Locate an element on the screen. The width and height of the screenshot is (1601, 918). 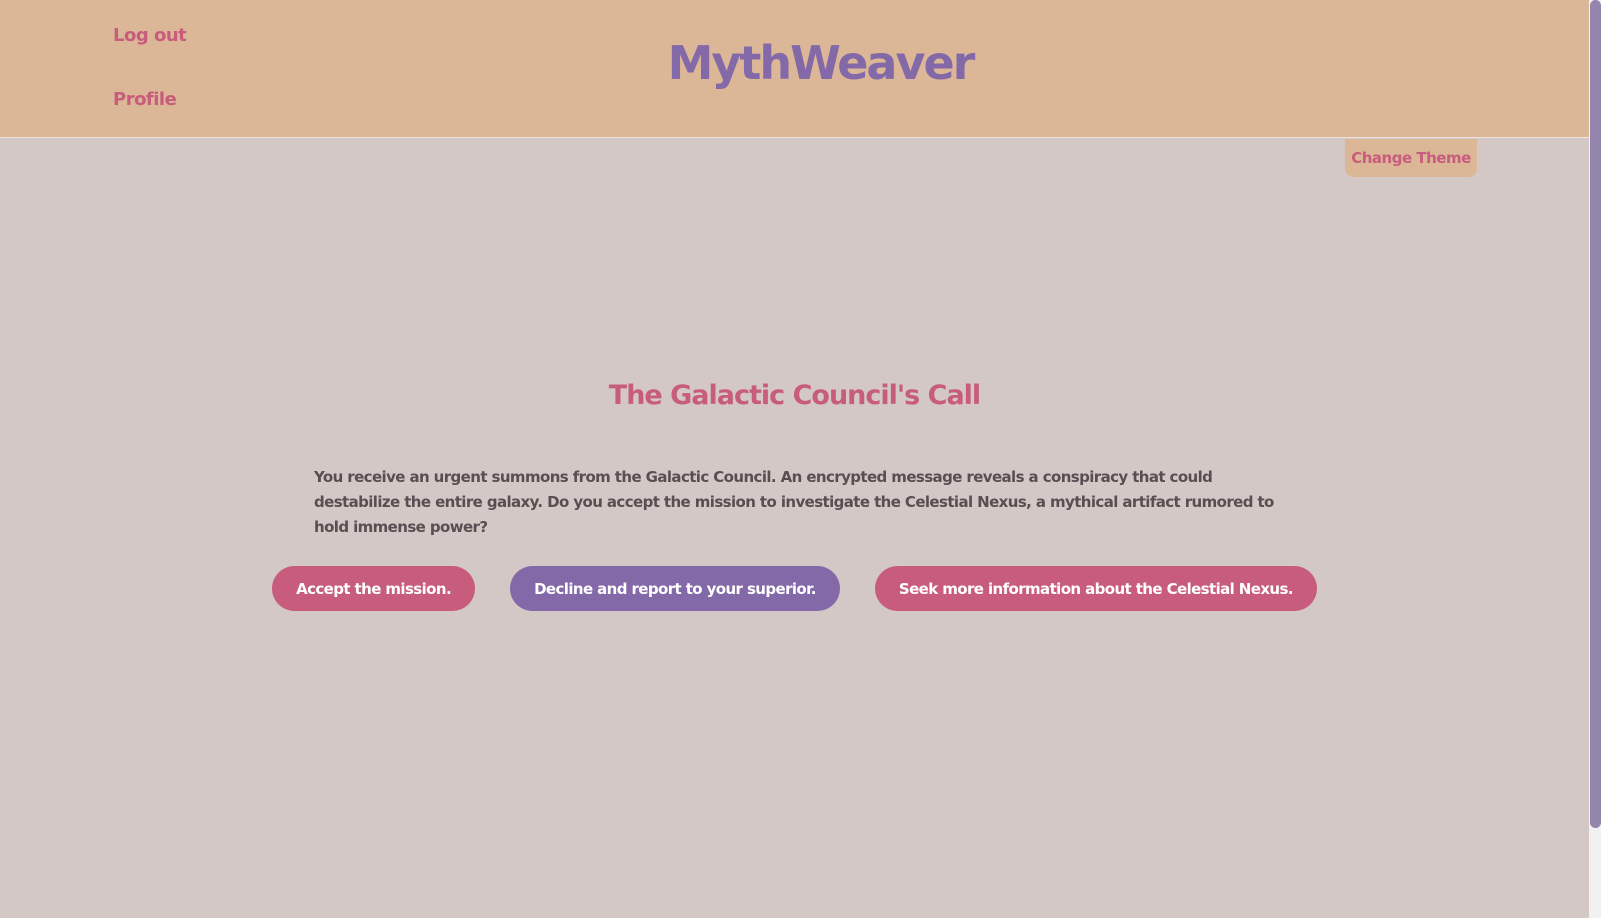
story-title: The Galactic Council's Call is located at coordinates (794, 395).